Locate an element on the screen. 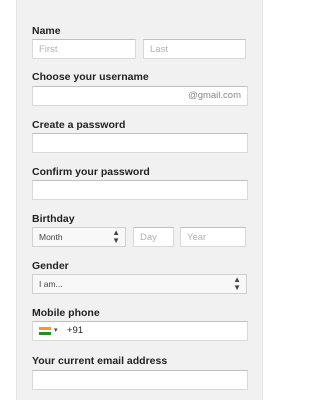  gmail-suffix: @gmail.com is located at coordinates (214, 95).